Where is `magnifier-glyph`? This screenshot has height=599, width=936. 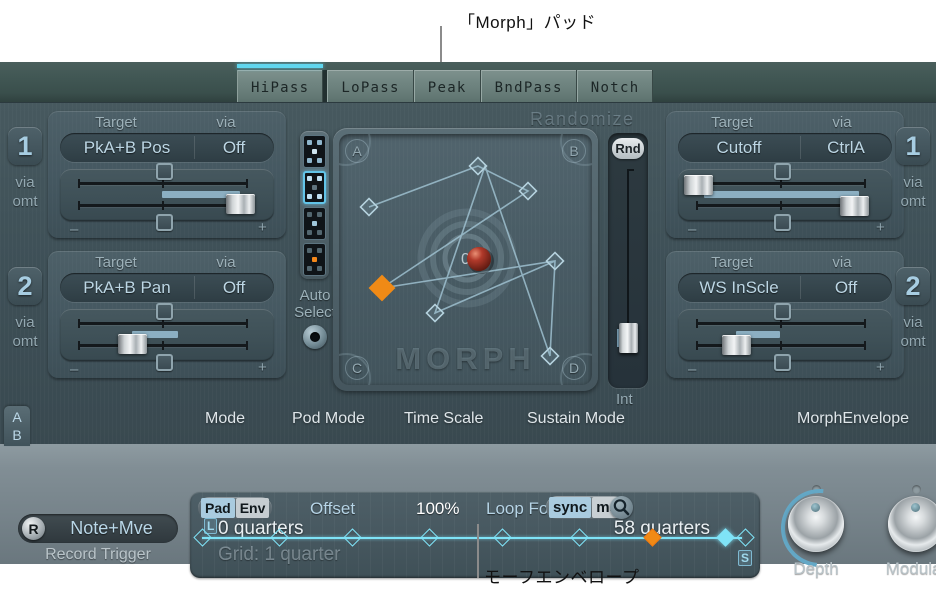
magnifier-glyph is located at coordinates (621, 507).